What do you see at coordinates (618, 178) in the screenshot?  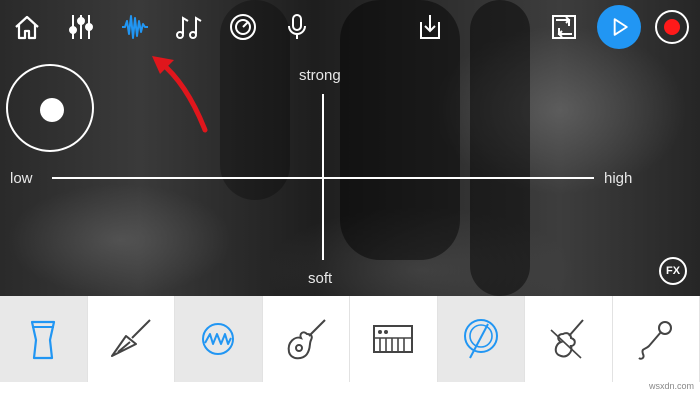 I see `label-high: high` at bounding box center [618, 178].